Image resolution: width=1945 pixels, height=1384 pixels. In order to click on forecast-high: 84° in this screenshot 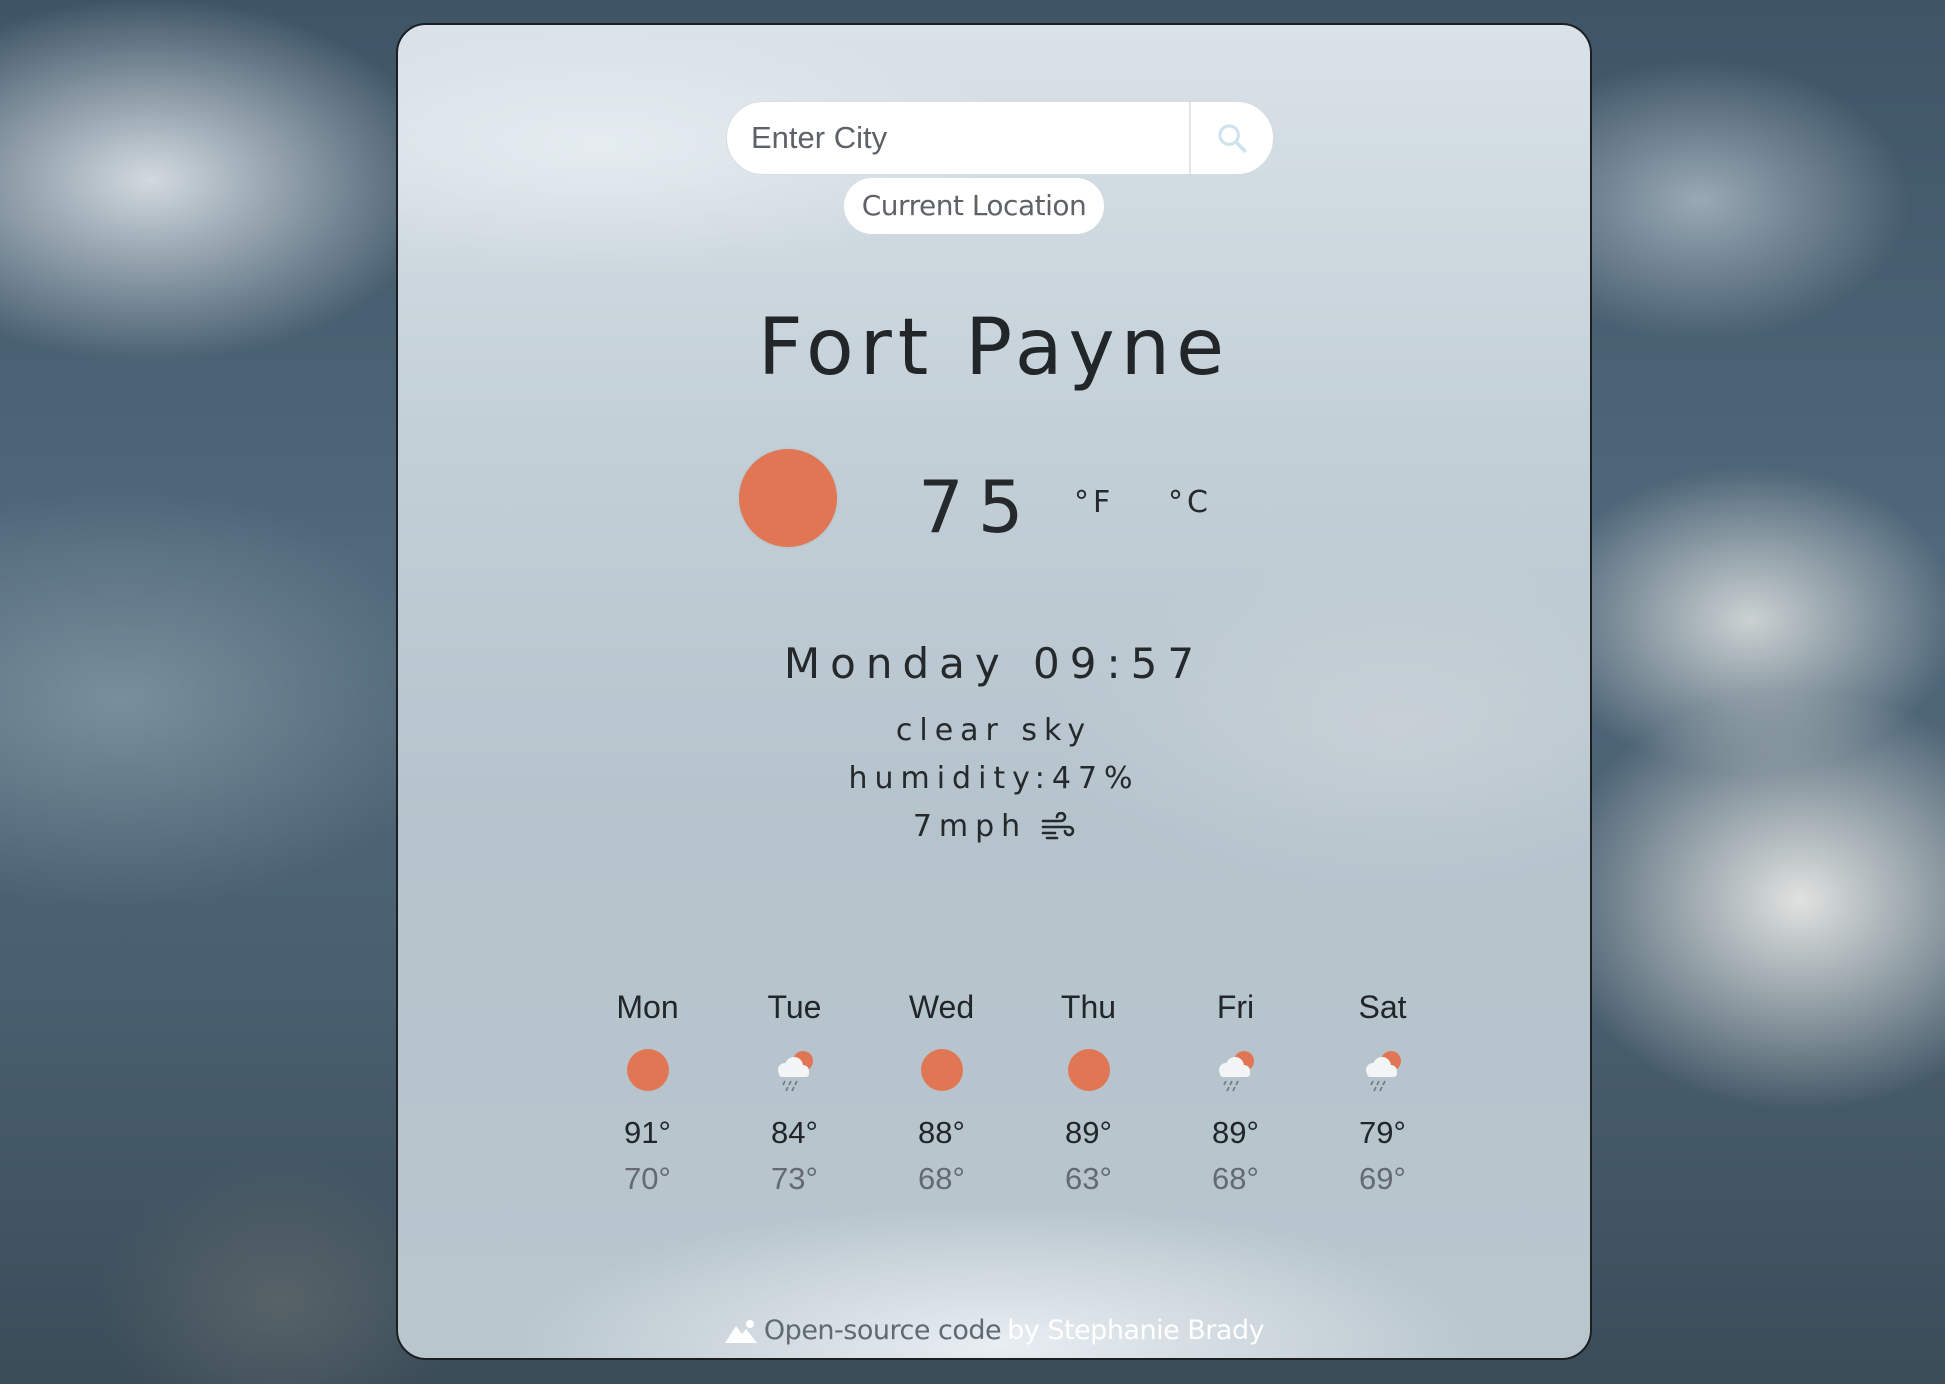, I will do `click(794, 1132)`.